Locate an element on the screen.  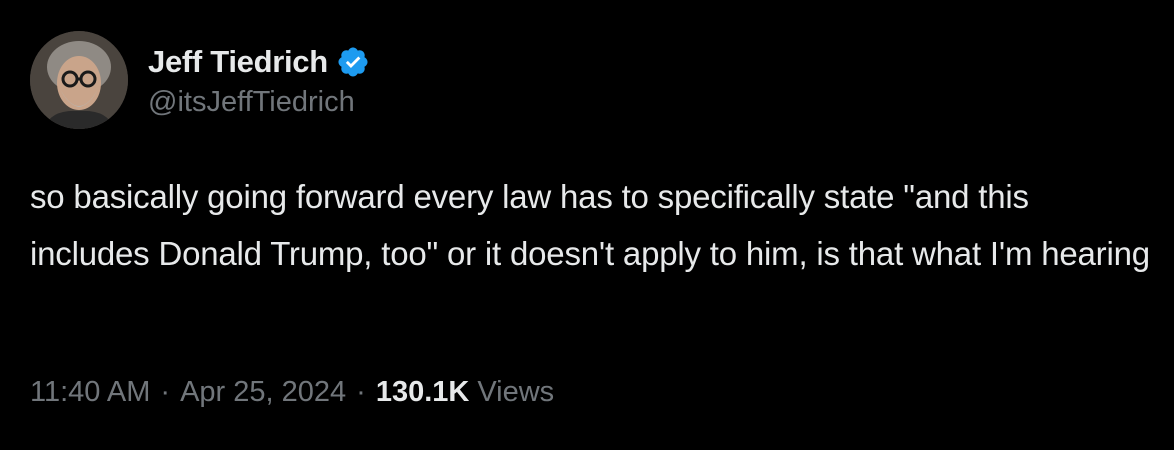
tweet-meta: 11:40 AM · Apr 25, 2024 · 130.1K Views is located at coordinates (292, 392).